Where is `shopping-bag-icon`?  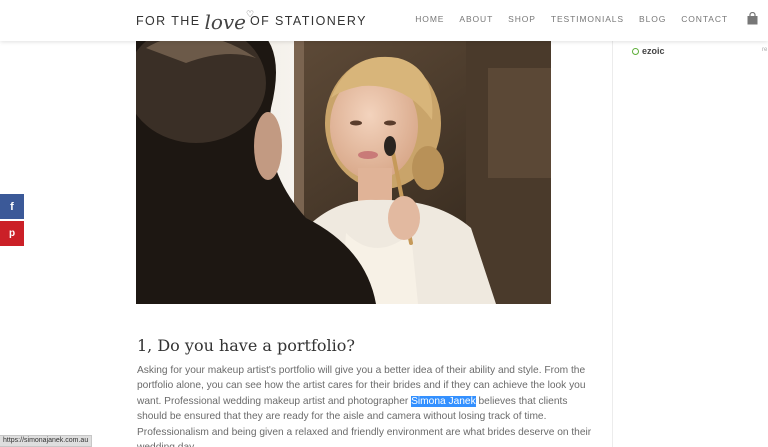 shopping-bag-icon is located at coordinates (752, 18).